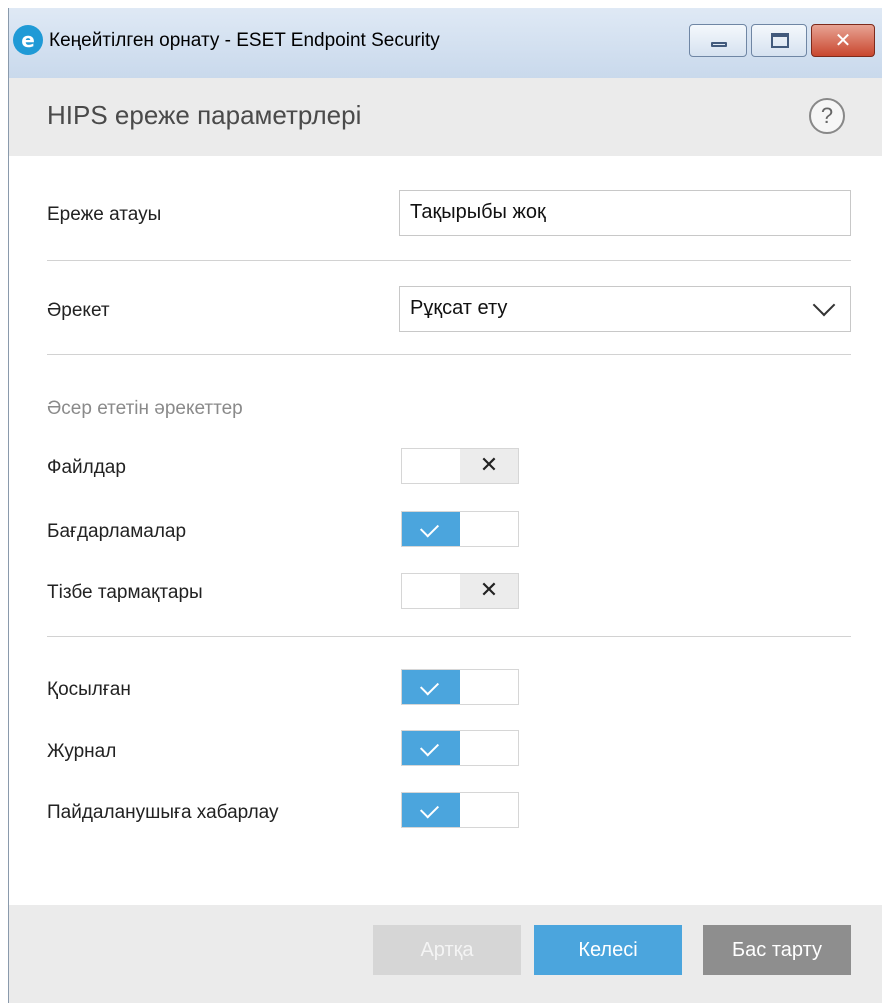  Describe the element at coordinates (718, 40) in the screenshot. I see `minimize-button` at that location.